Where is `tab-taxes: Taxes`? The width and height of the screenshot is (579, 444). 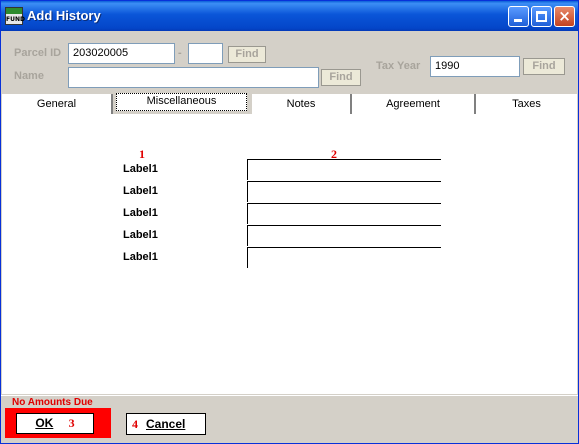
tab-taxes: Taxes is located at coordinates (526, 105).